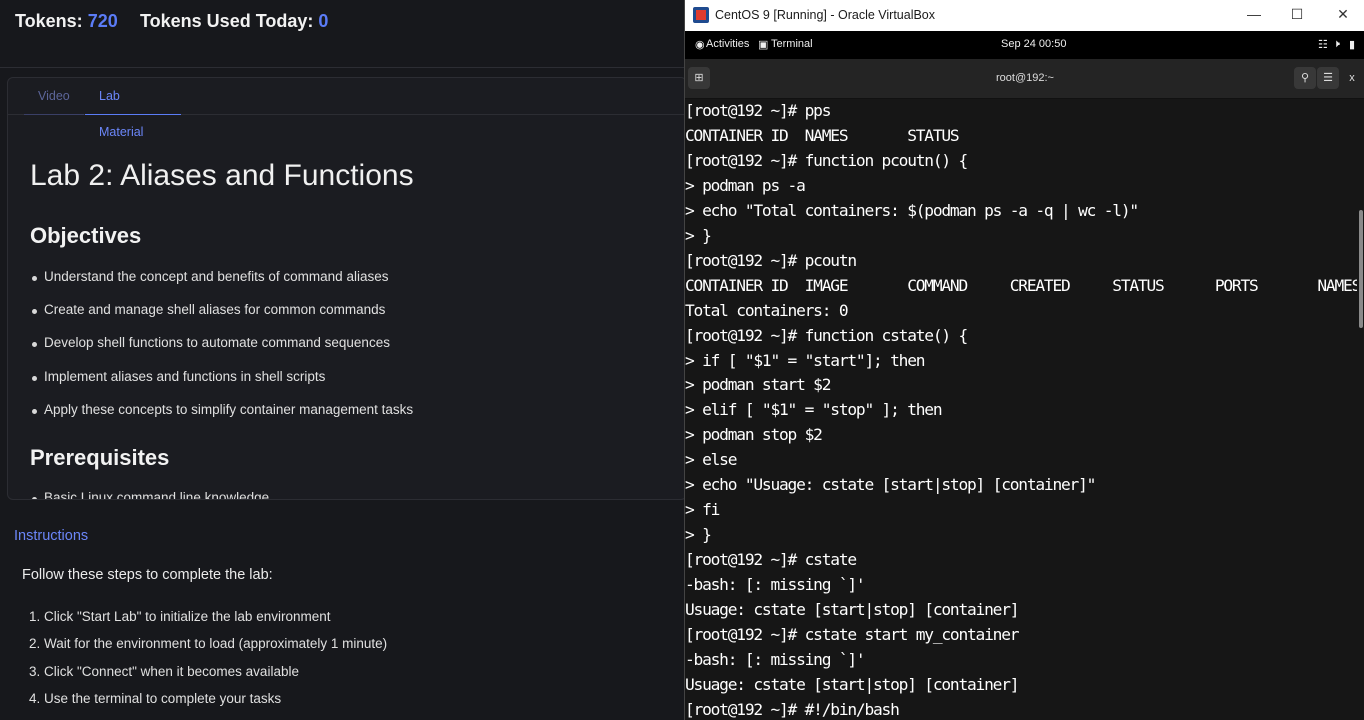 The height and width of the screenshot is (720, 1364). What do you see at coordinates (763, 45) in the screenshot?
I see `terminal-app-icon: ▣` at bounding box center [763, 45].